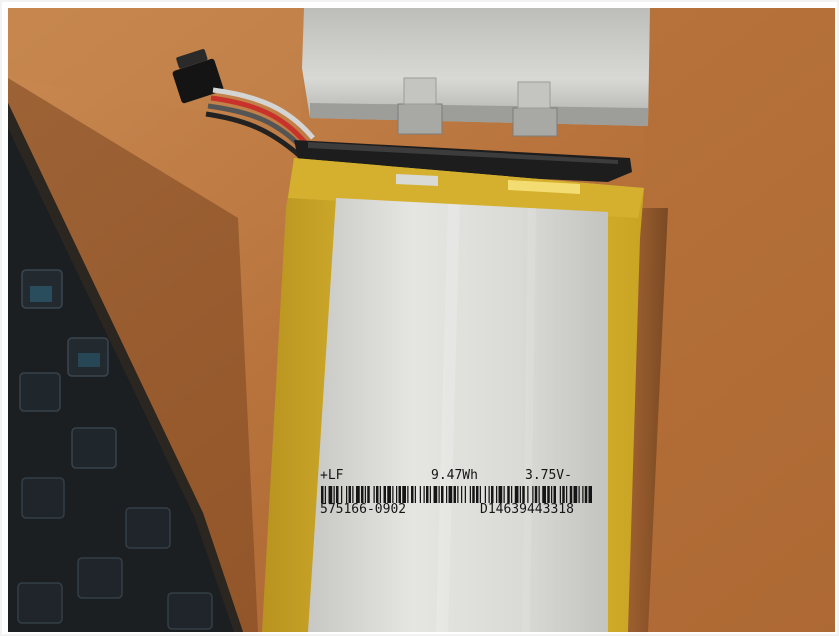 This screenshot has height=636, width=839. I want to click on label-voltage: 3.75V-, so click(548, 475).